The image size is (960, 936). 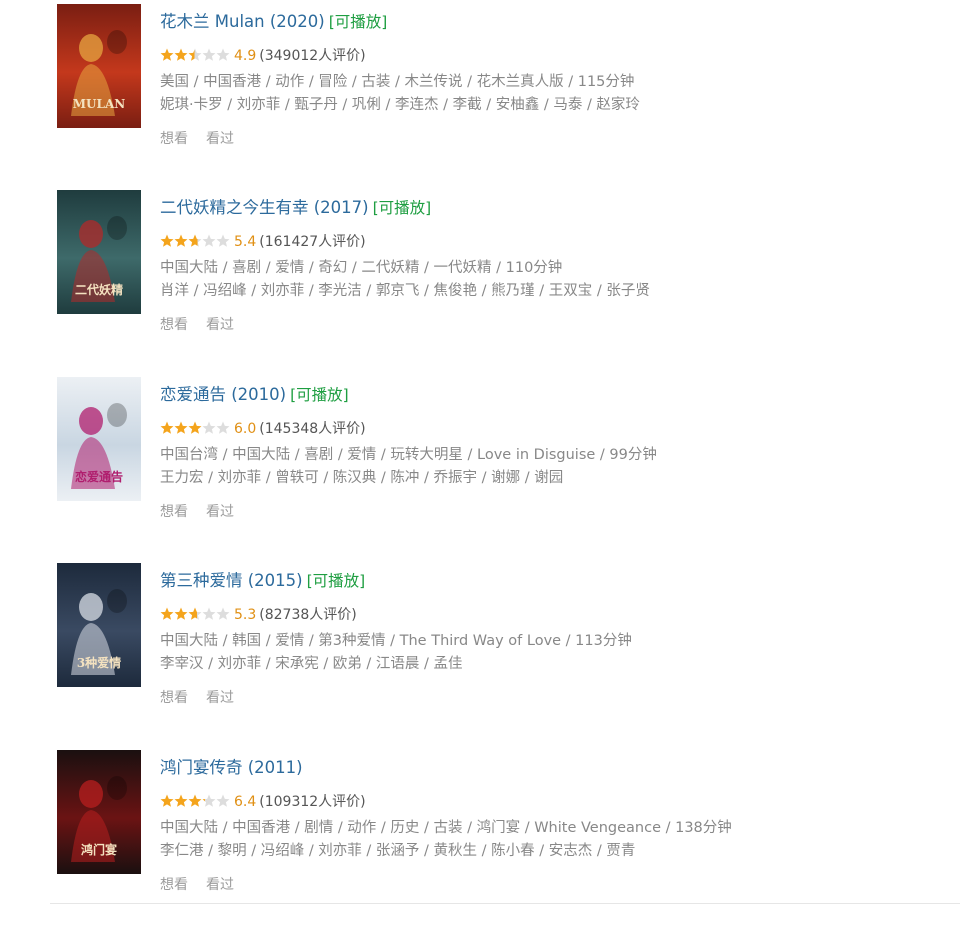 I want to click on movie-title-link: 二代妖精之今生有幸 (2017), so click(x=264, y=207).